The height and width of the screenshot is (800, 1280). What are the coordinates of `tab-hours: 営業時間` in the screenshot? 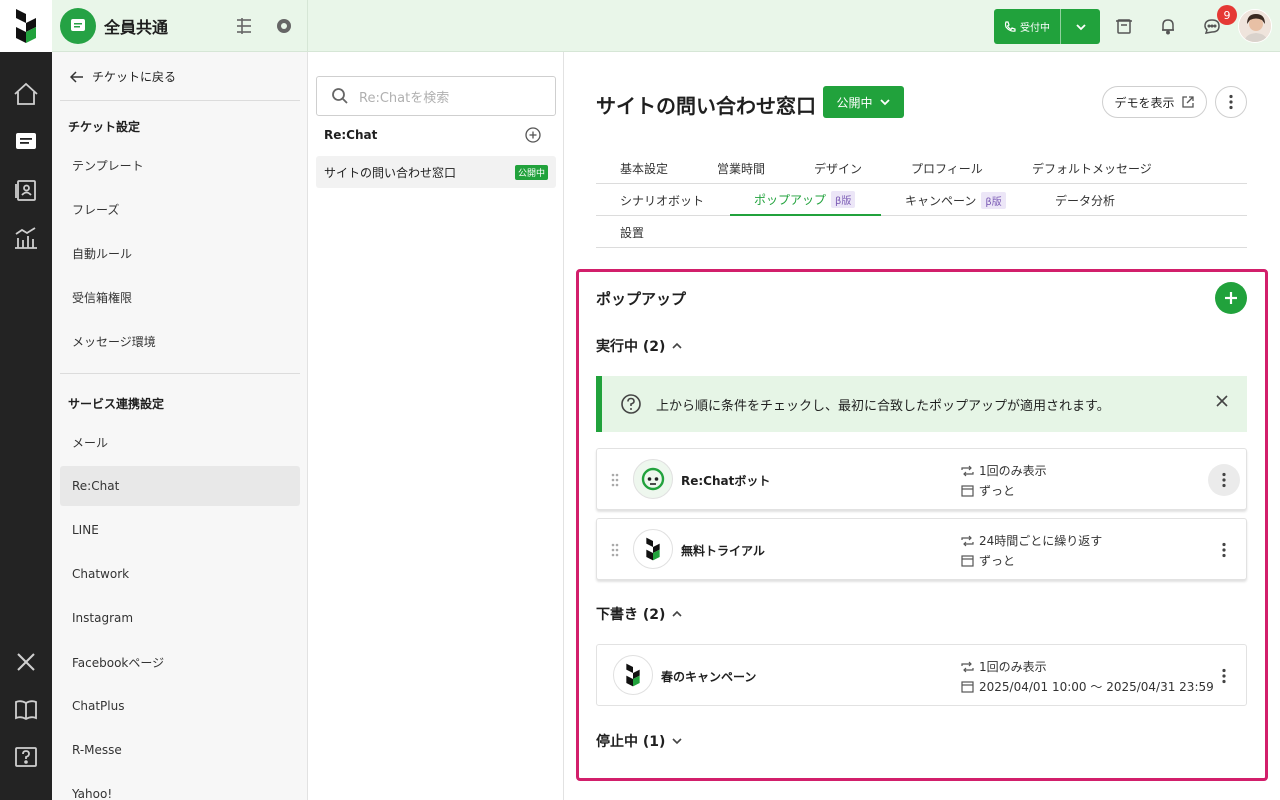 It's located at (741, 168).